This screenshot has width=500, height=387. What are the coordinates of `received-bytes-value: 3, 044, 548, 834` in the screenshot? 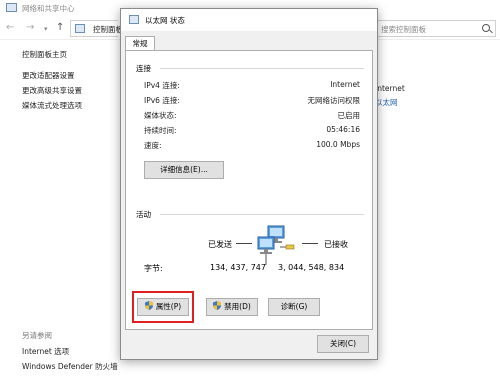 It's located at (311, 267).